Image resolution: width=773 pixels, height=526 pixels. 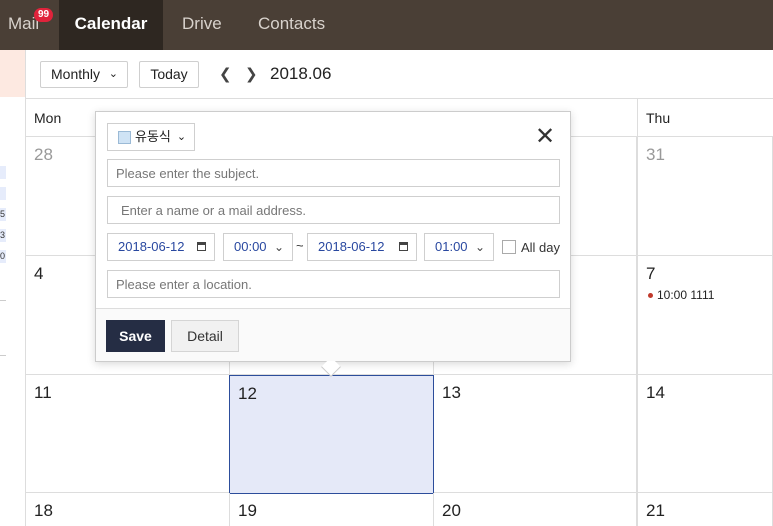 What do you see at coordinates (333, 284) in the screenshot?
I see `location-input` at bounding box center [333, 284].